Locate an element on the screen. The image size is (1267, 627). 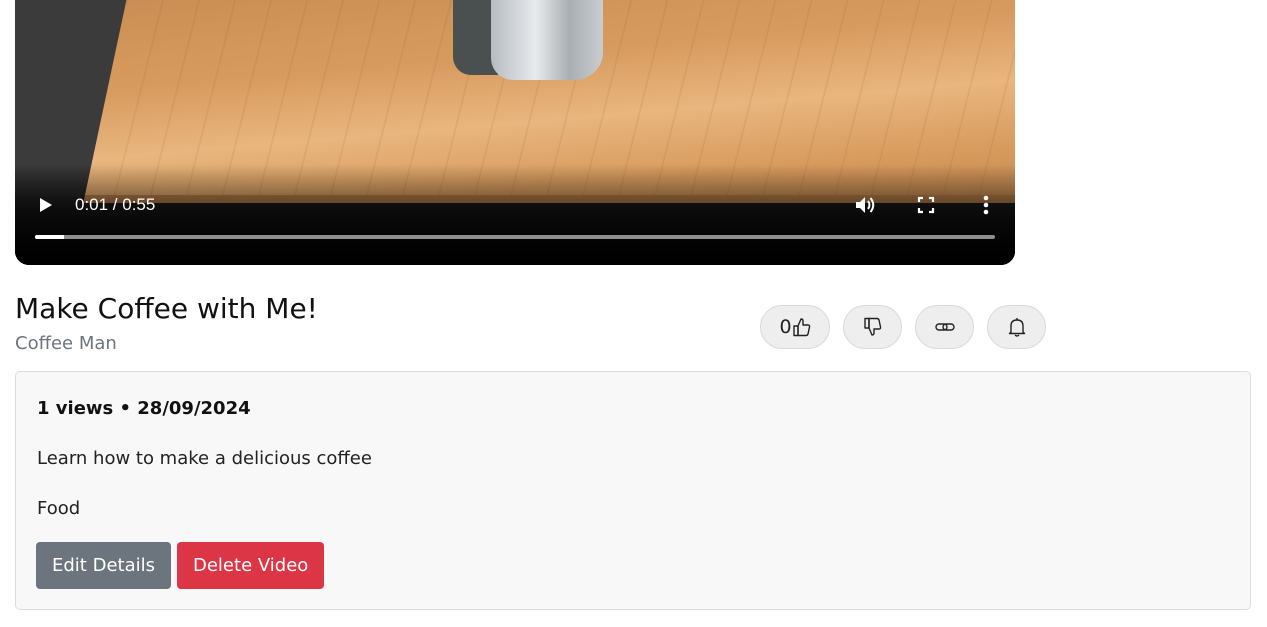
video-description: Learn how to make a delicious coffee is located at coordinates (204, 458).